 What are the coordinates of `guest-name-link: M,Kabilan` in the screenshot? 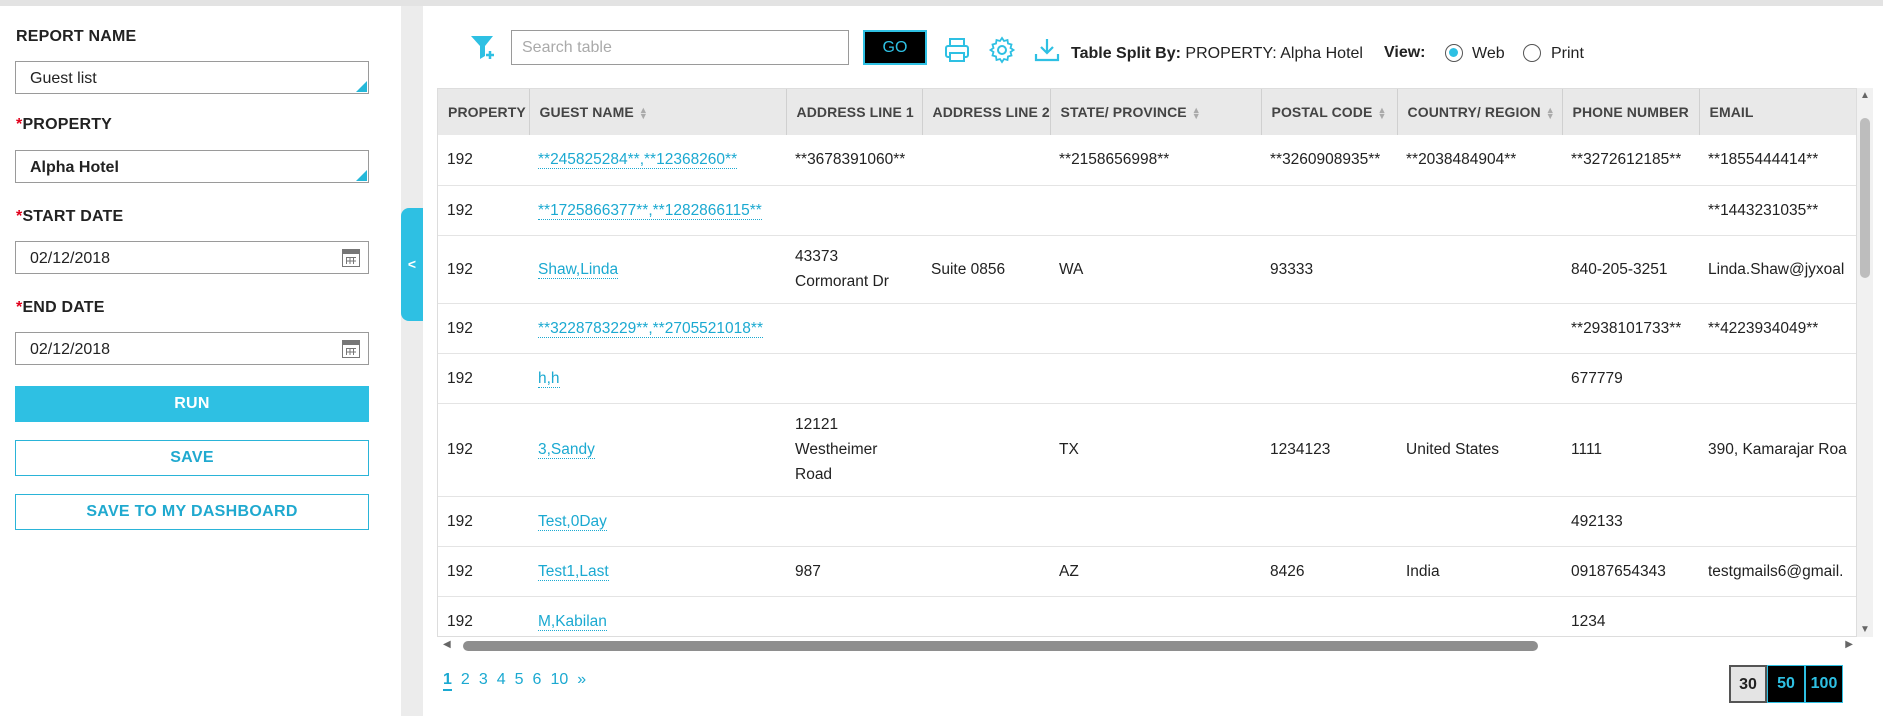 It's located at (572, 621).